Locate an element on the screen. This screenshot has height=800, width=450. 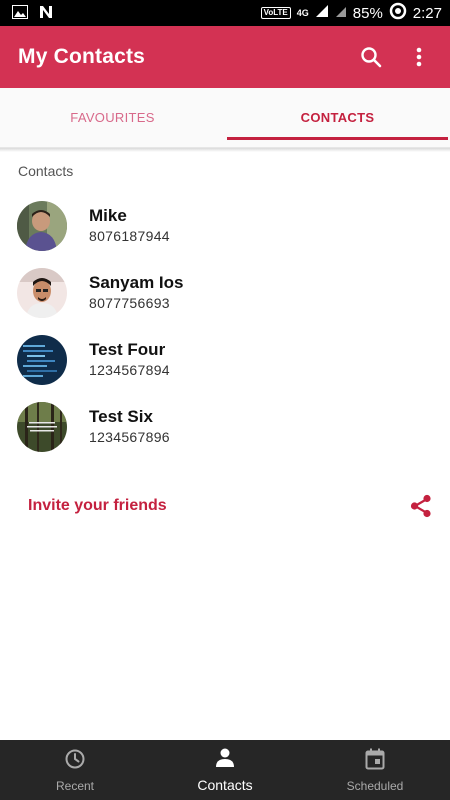
contact-row-test-six: Test Six 1234567896 is located at coordinates (225, 426).